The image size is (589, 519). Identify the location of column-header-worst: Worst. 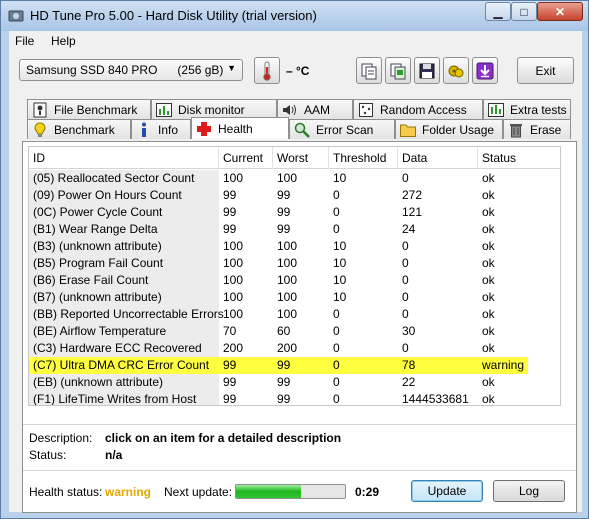
(301, 158).